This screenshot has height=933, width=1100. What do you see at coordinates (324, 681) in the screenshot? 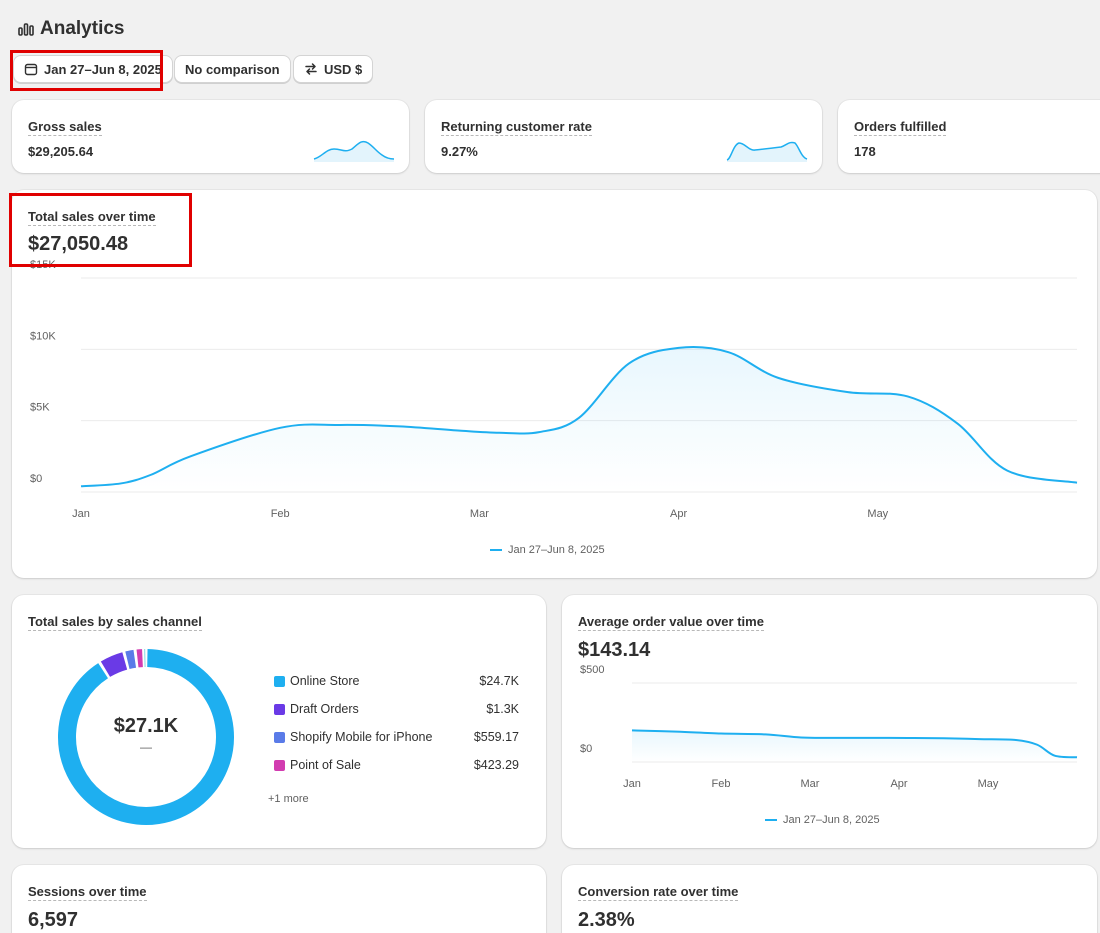
I see `channel-name: Online Store` at bounding box center [324, 681].